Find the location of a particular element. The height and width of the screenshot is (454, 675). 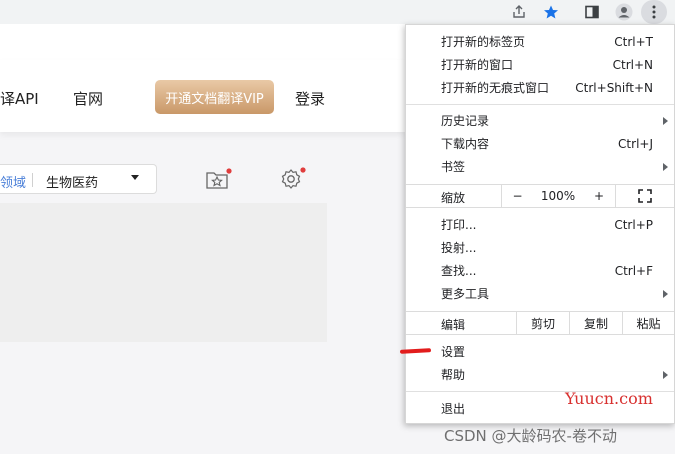

site-header: 译API 官网 开通文档翻译VIP 登录 is located at coordinates (202, 96).